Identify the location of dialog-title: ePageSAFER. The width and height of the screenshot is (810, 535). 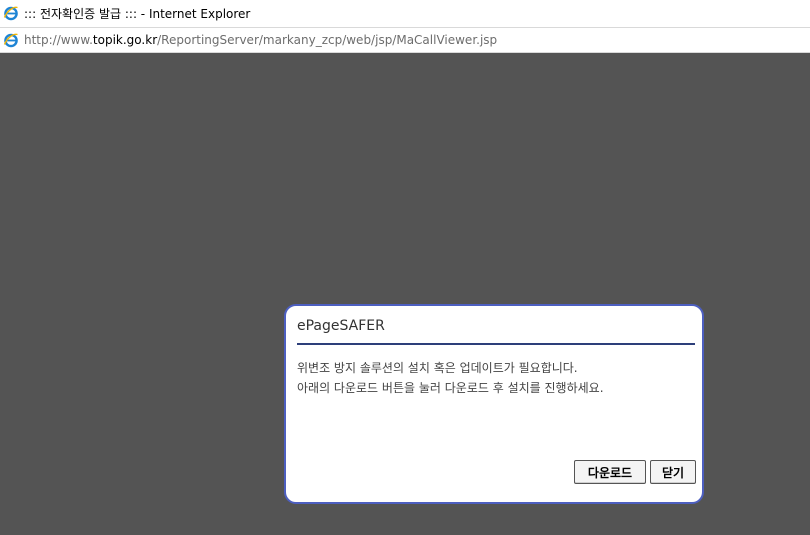
(341, 326).